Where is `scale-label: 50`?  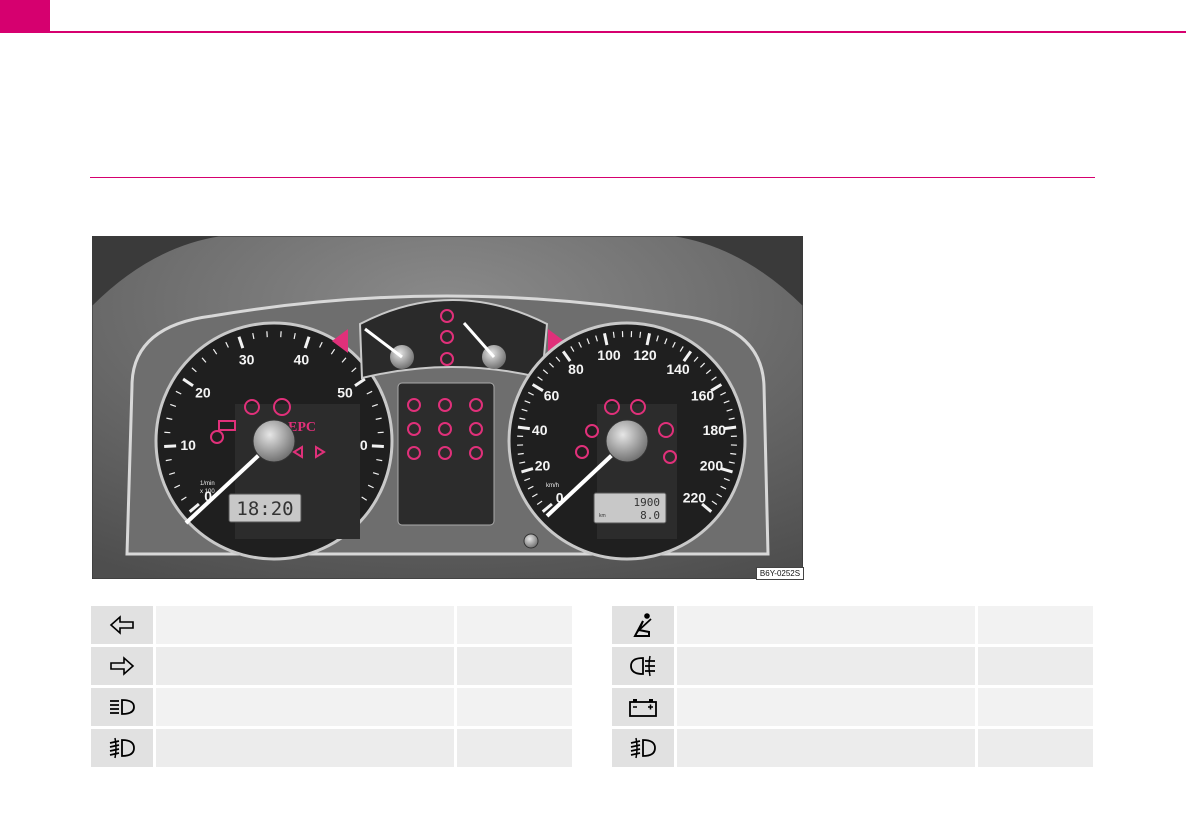
scale-label: 50 is located at coordinates (345, 392).